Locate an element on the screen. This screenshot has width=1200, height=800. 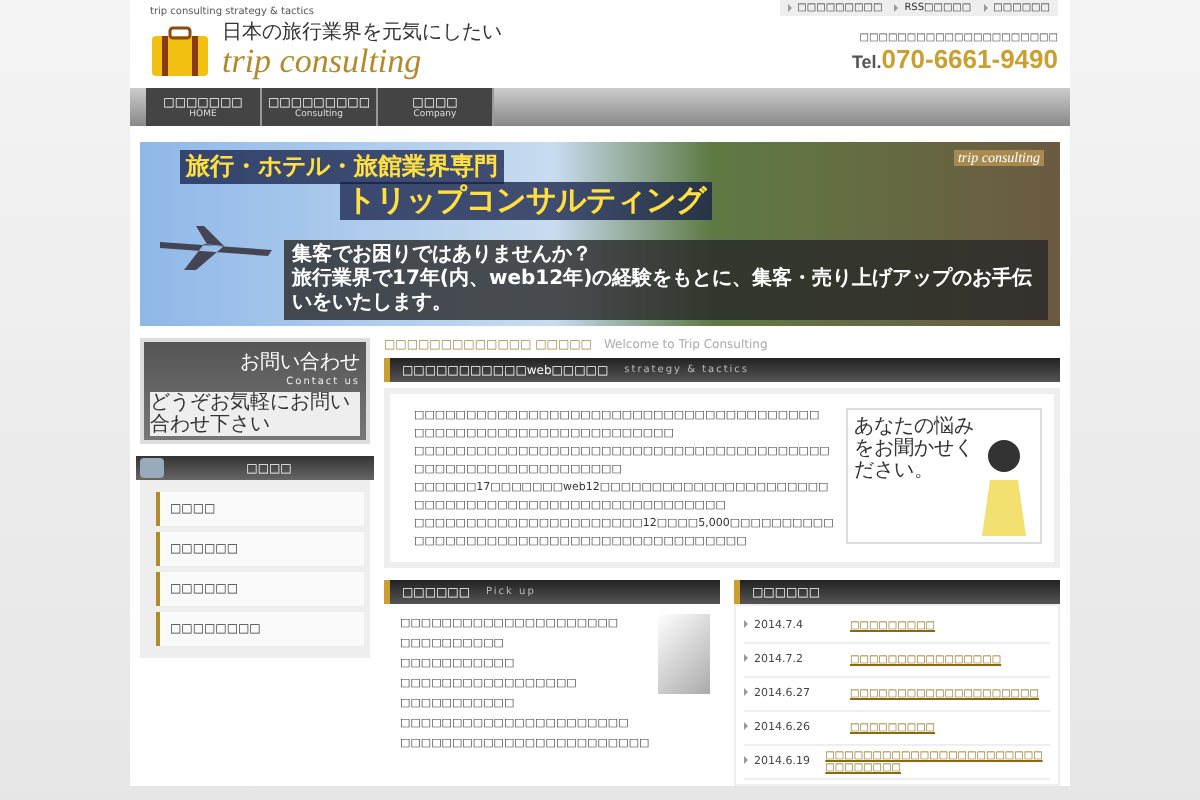
phone-number: 070-6661-9490 is located at coordinates (969, 59).